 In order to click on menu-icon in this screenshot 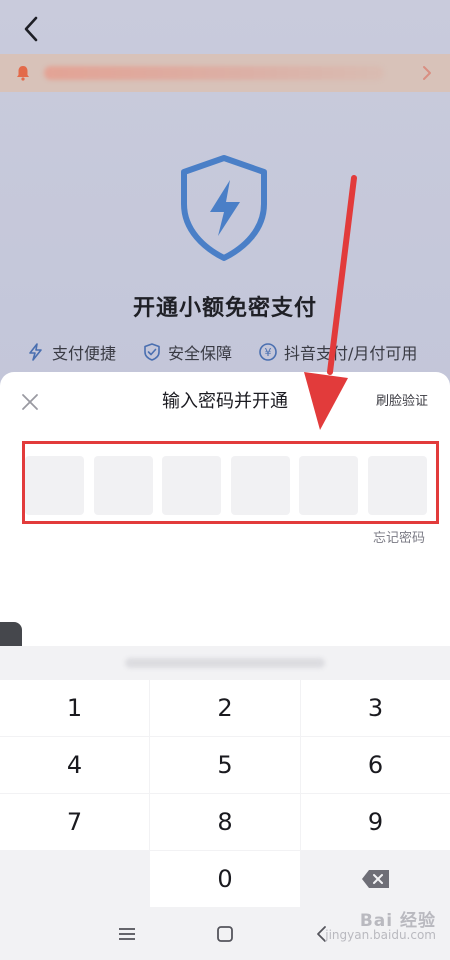, I will do `click(127, 934)`.